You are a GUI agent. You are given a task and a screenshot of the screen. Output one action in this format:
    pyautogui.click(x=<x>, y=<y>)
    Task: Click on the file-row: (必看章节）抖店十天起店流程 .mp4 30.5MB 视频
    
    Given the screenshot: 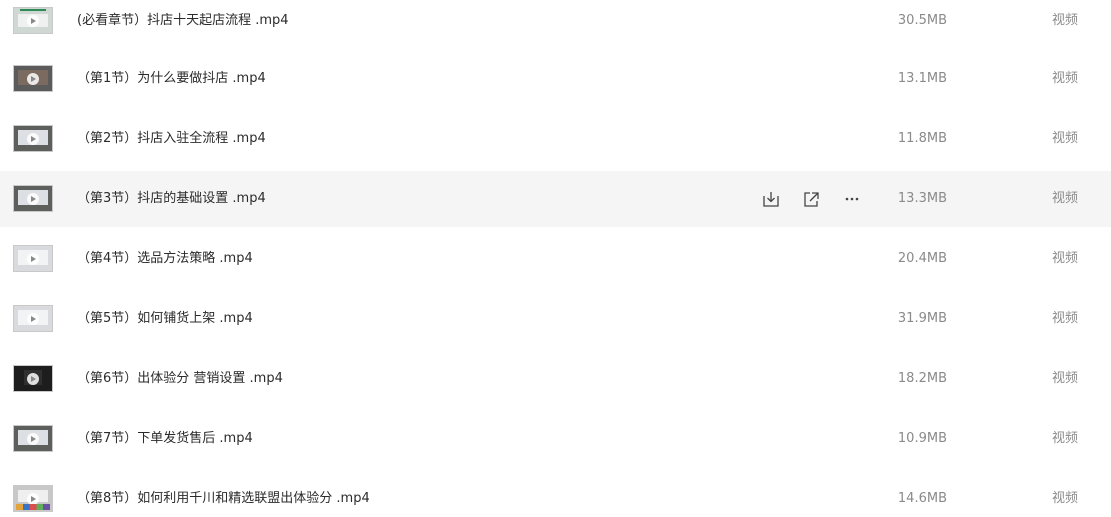 What is the action you would take?
    pyautogui.click(x=555, y=24)
    